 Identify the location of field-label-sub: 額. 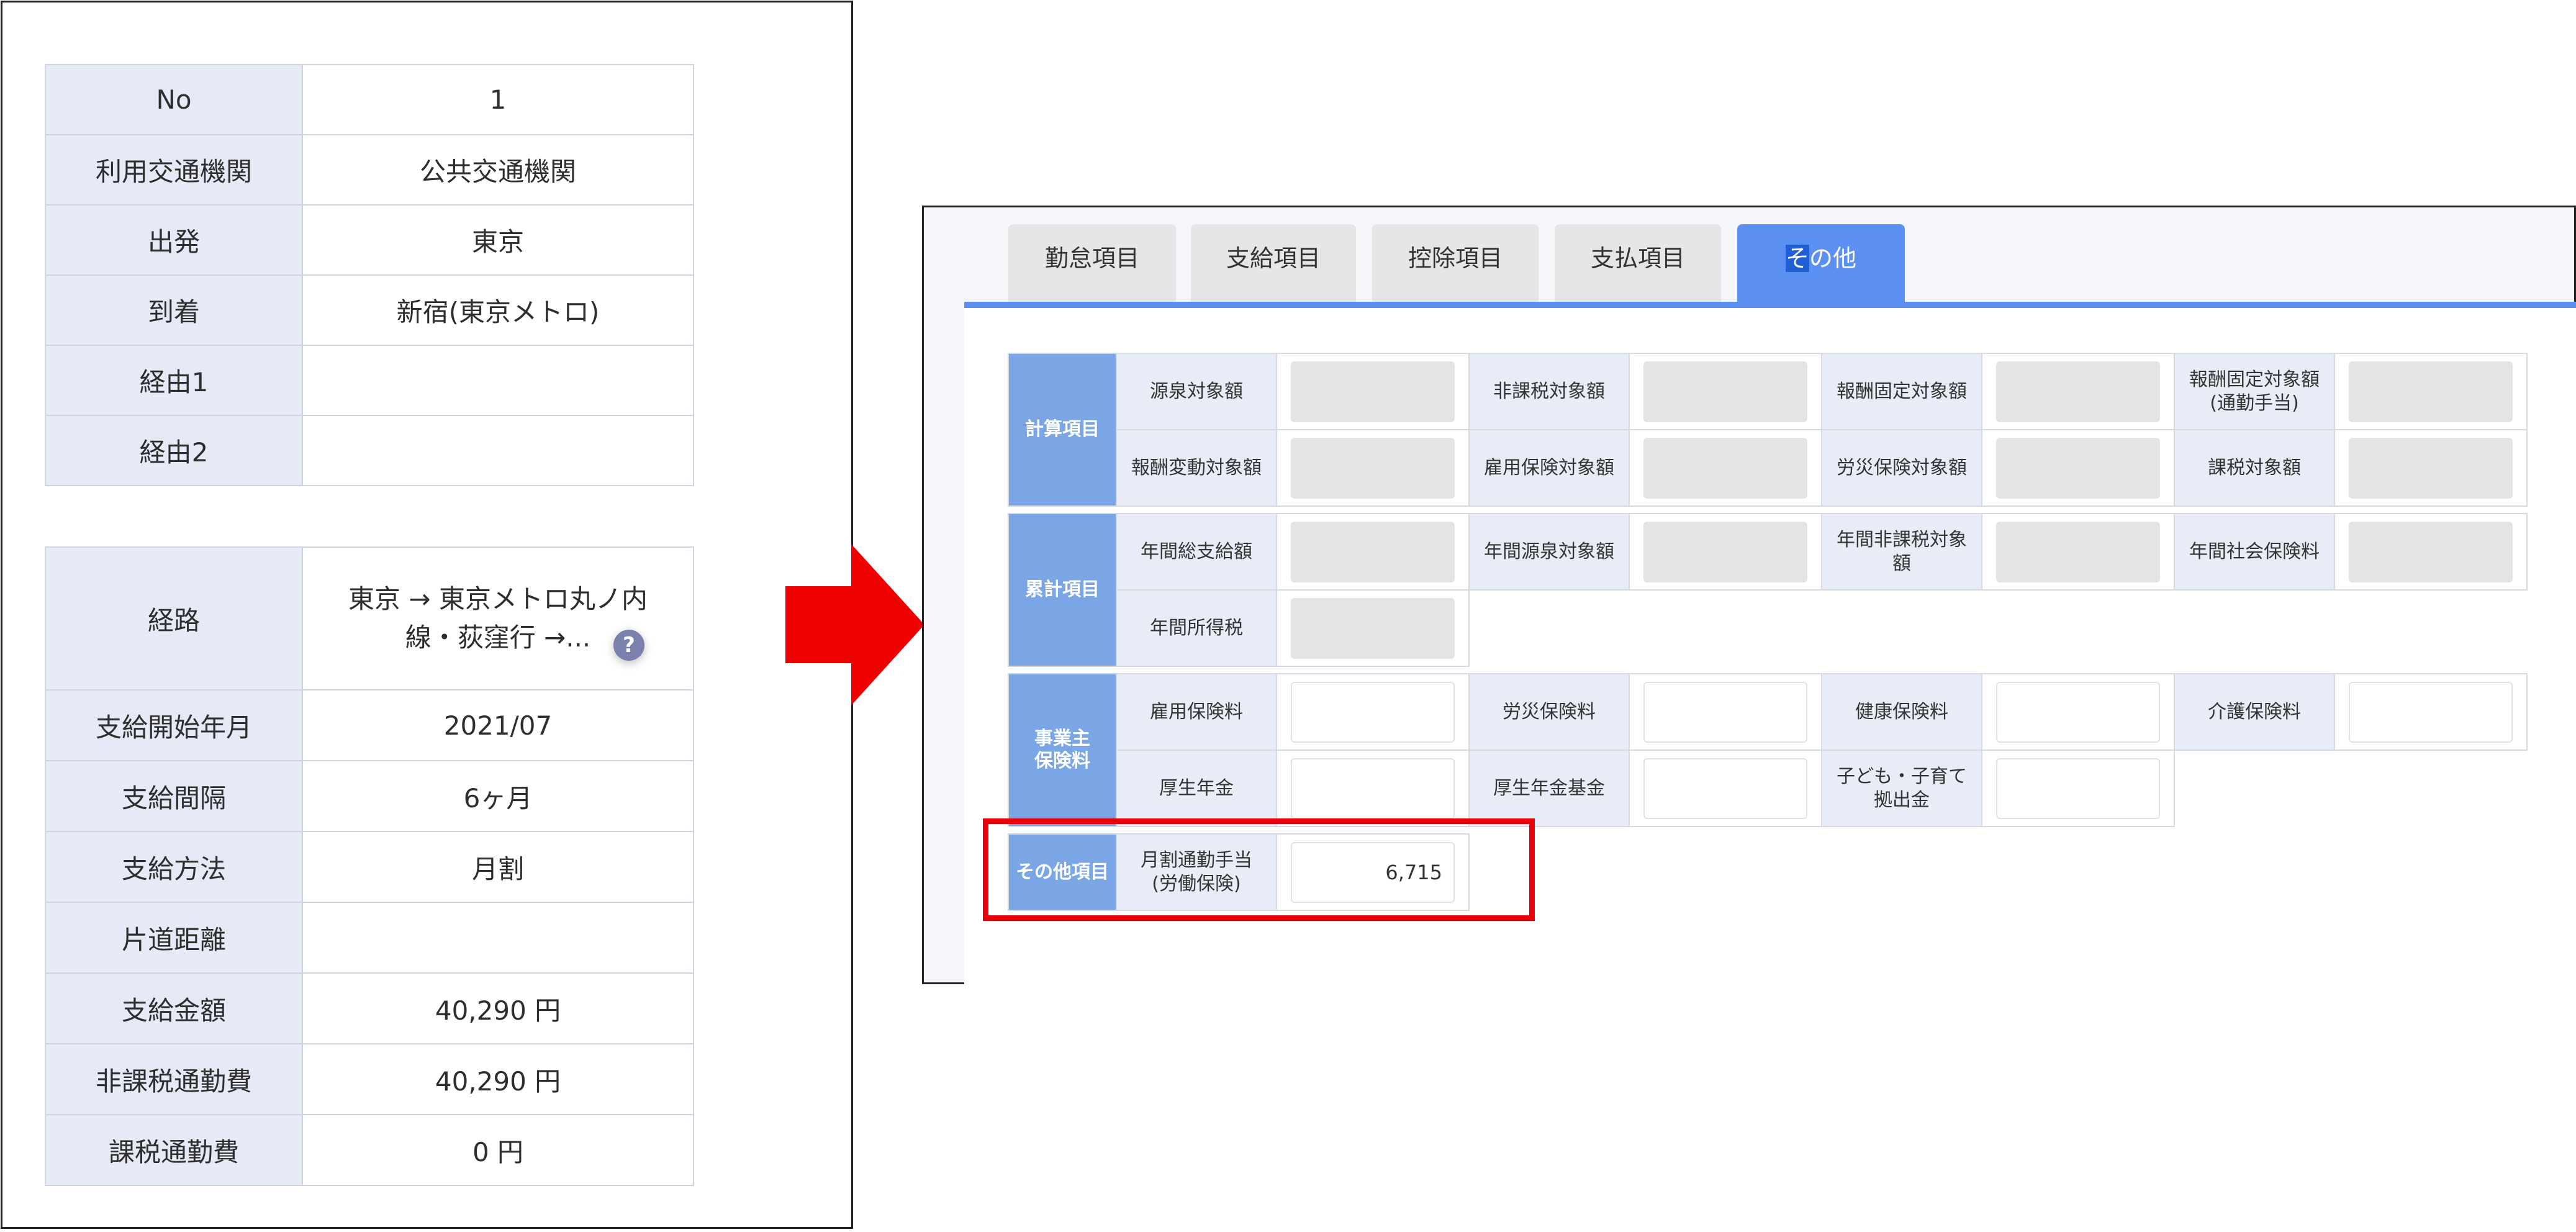
(1901, 563).